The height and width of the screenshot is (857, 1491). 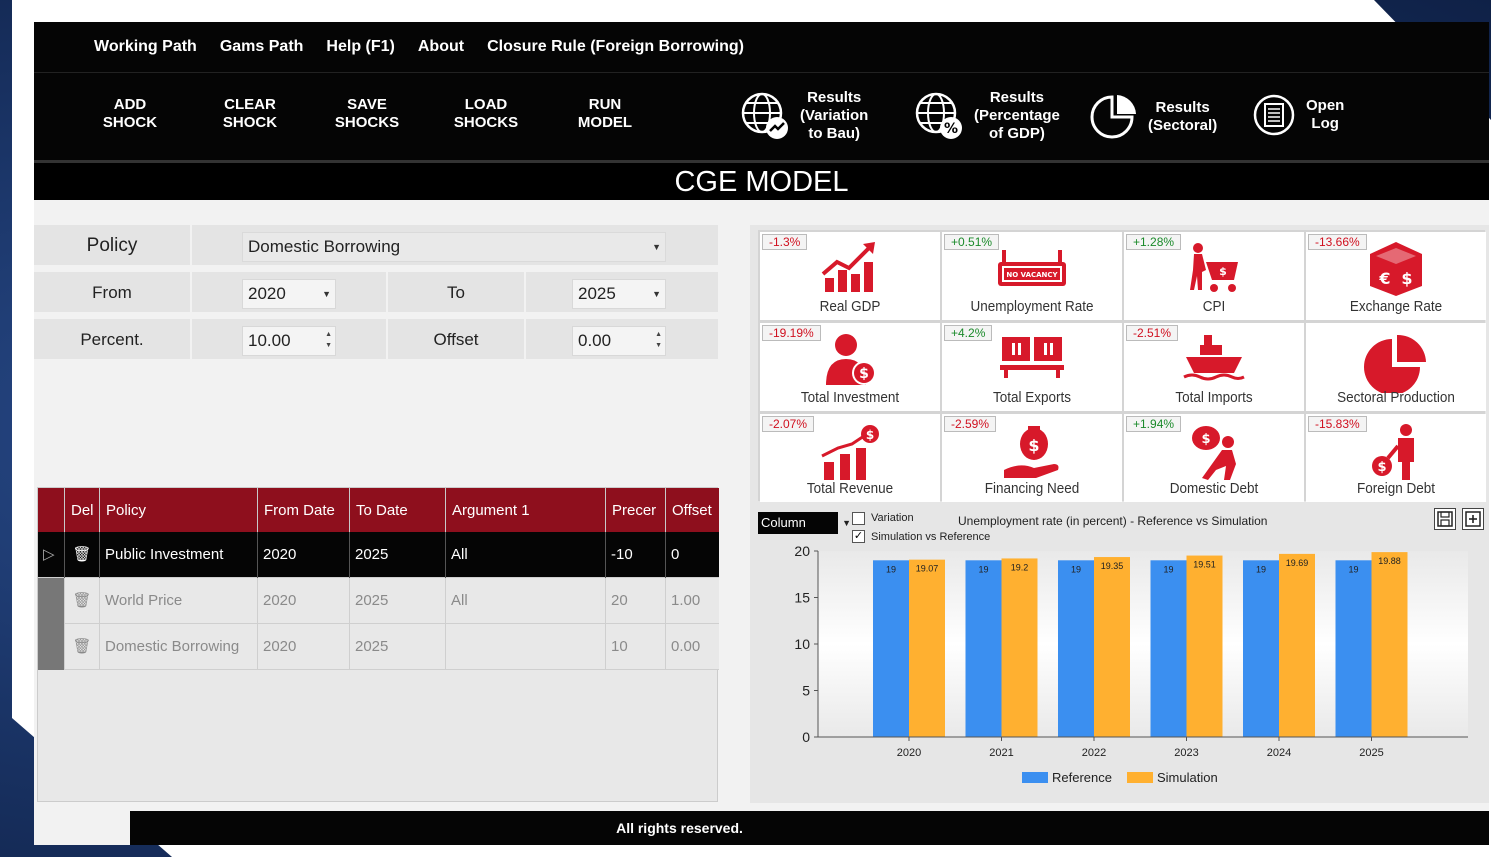 I want to click on tile-label: Total Revenue, so click(x=850, y=488).